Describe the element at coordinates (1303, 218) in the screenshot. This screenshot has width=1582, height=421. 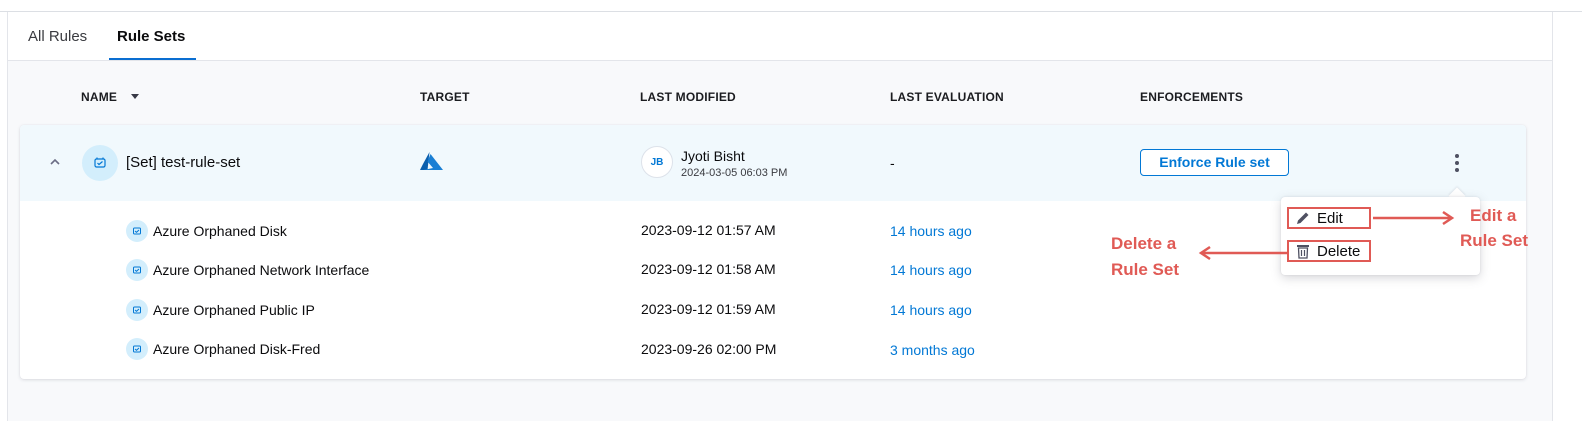
I see `pencil-icon` at that location.